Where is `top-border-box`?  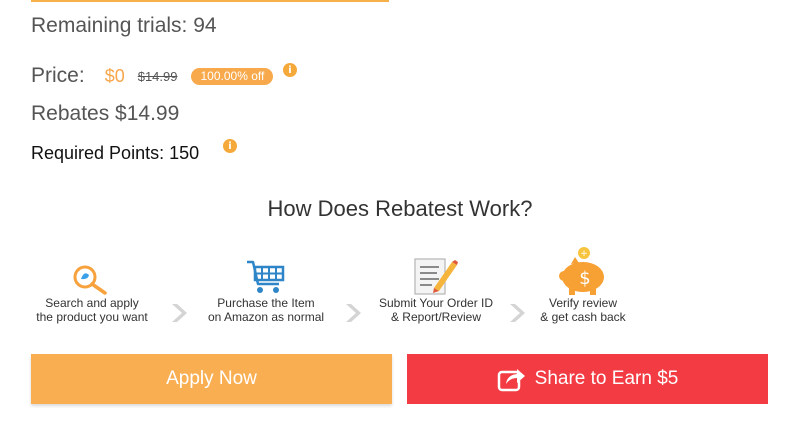 top-border-box is located at coordinates (210, 1).